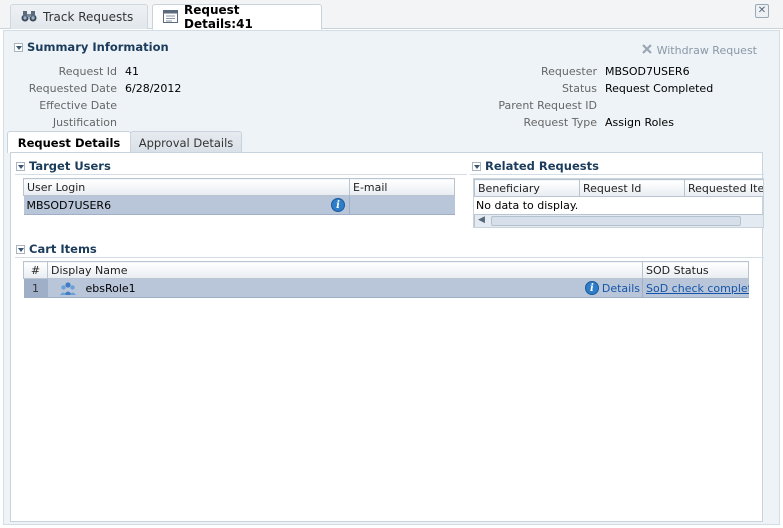 The width and height of the screenshot is (783, 528). Describe the element at coordinates (402, 205) in the screenshot. I see `email-cell` at that location.